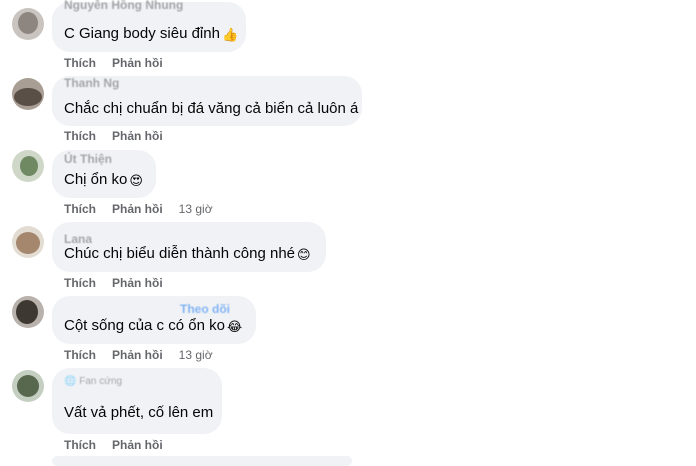 The image size is (696, 466). I want to click on comment-bubble: 🌐 Fan cứng Vất vả phết, cố lên em, so click(137, 401).